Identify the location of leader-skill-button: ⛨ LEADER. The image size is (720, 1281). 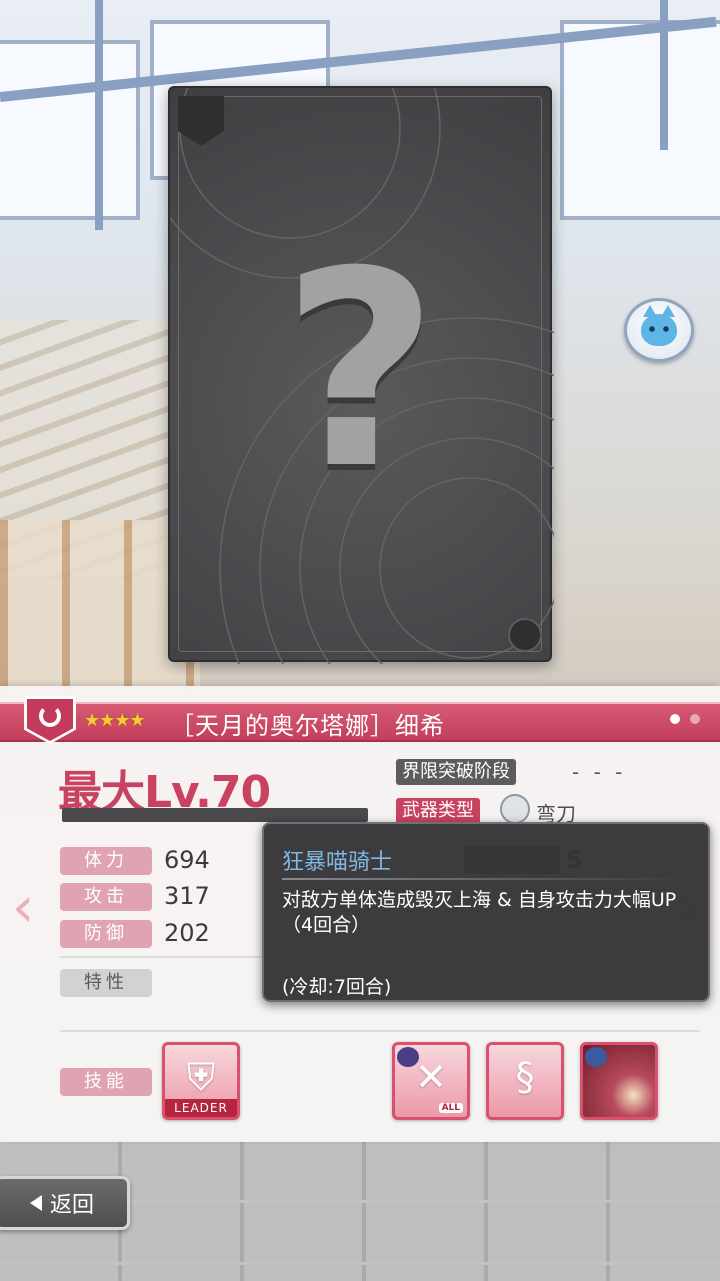
(201, 1081).